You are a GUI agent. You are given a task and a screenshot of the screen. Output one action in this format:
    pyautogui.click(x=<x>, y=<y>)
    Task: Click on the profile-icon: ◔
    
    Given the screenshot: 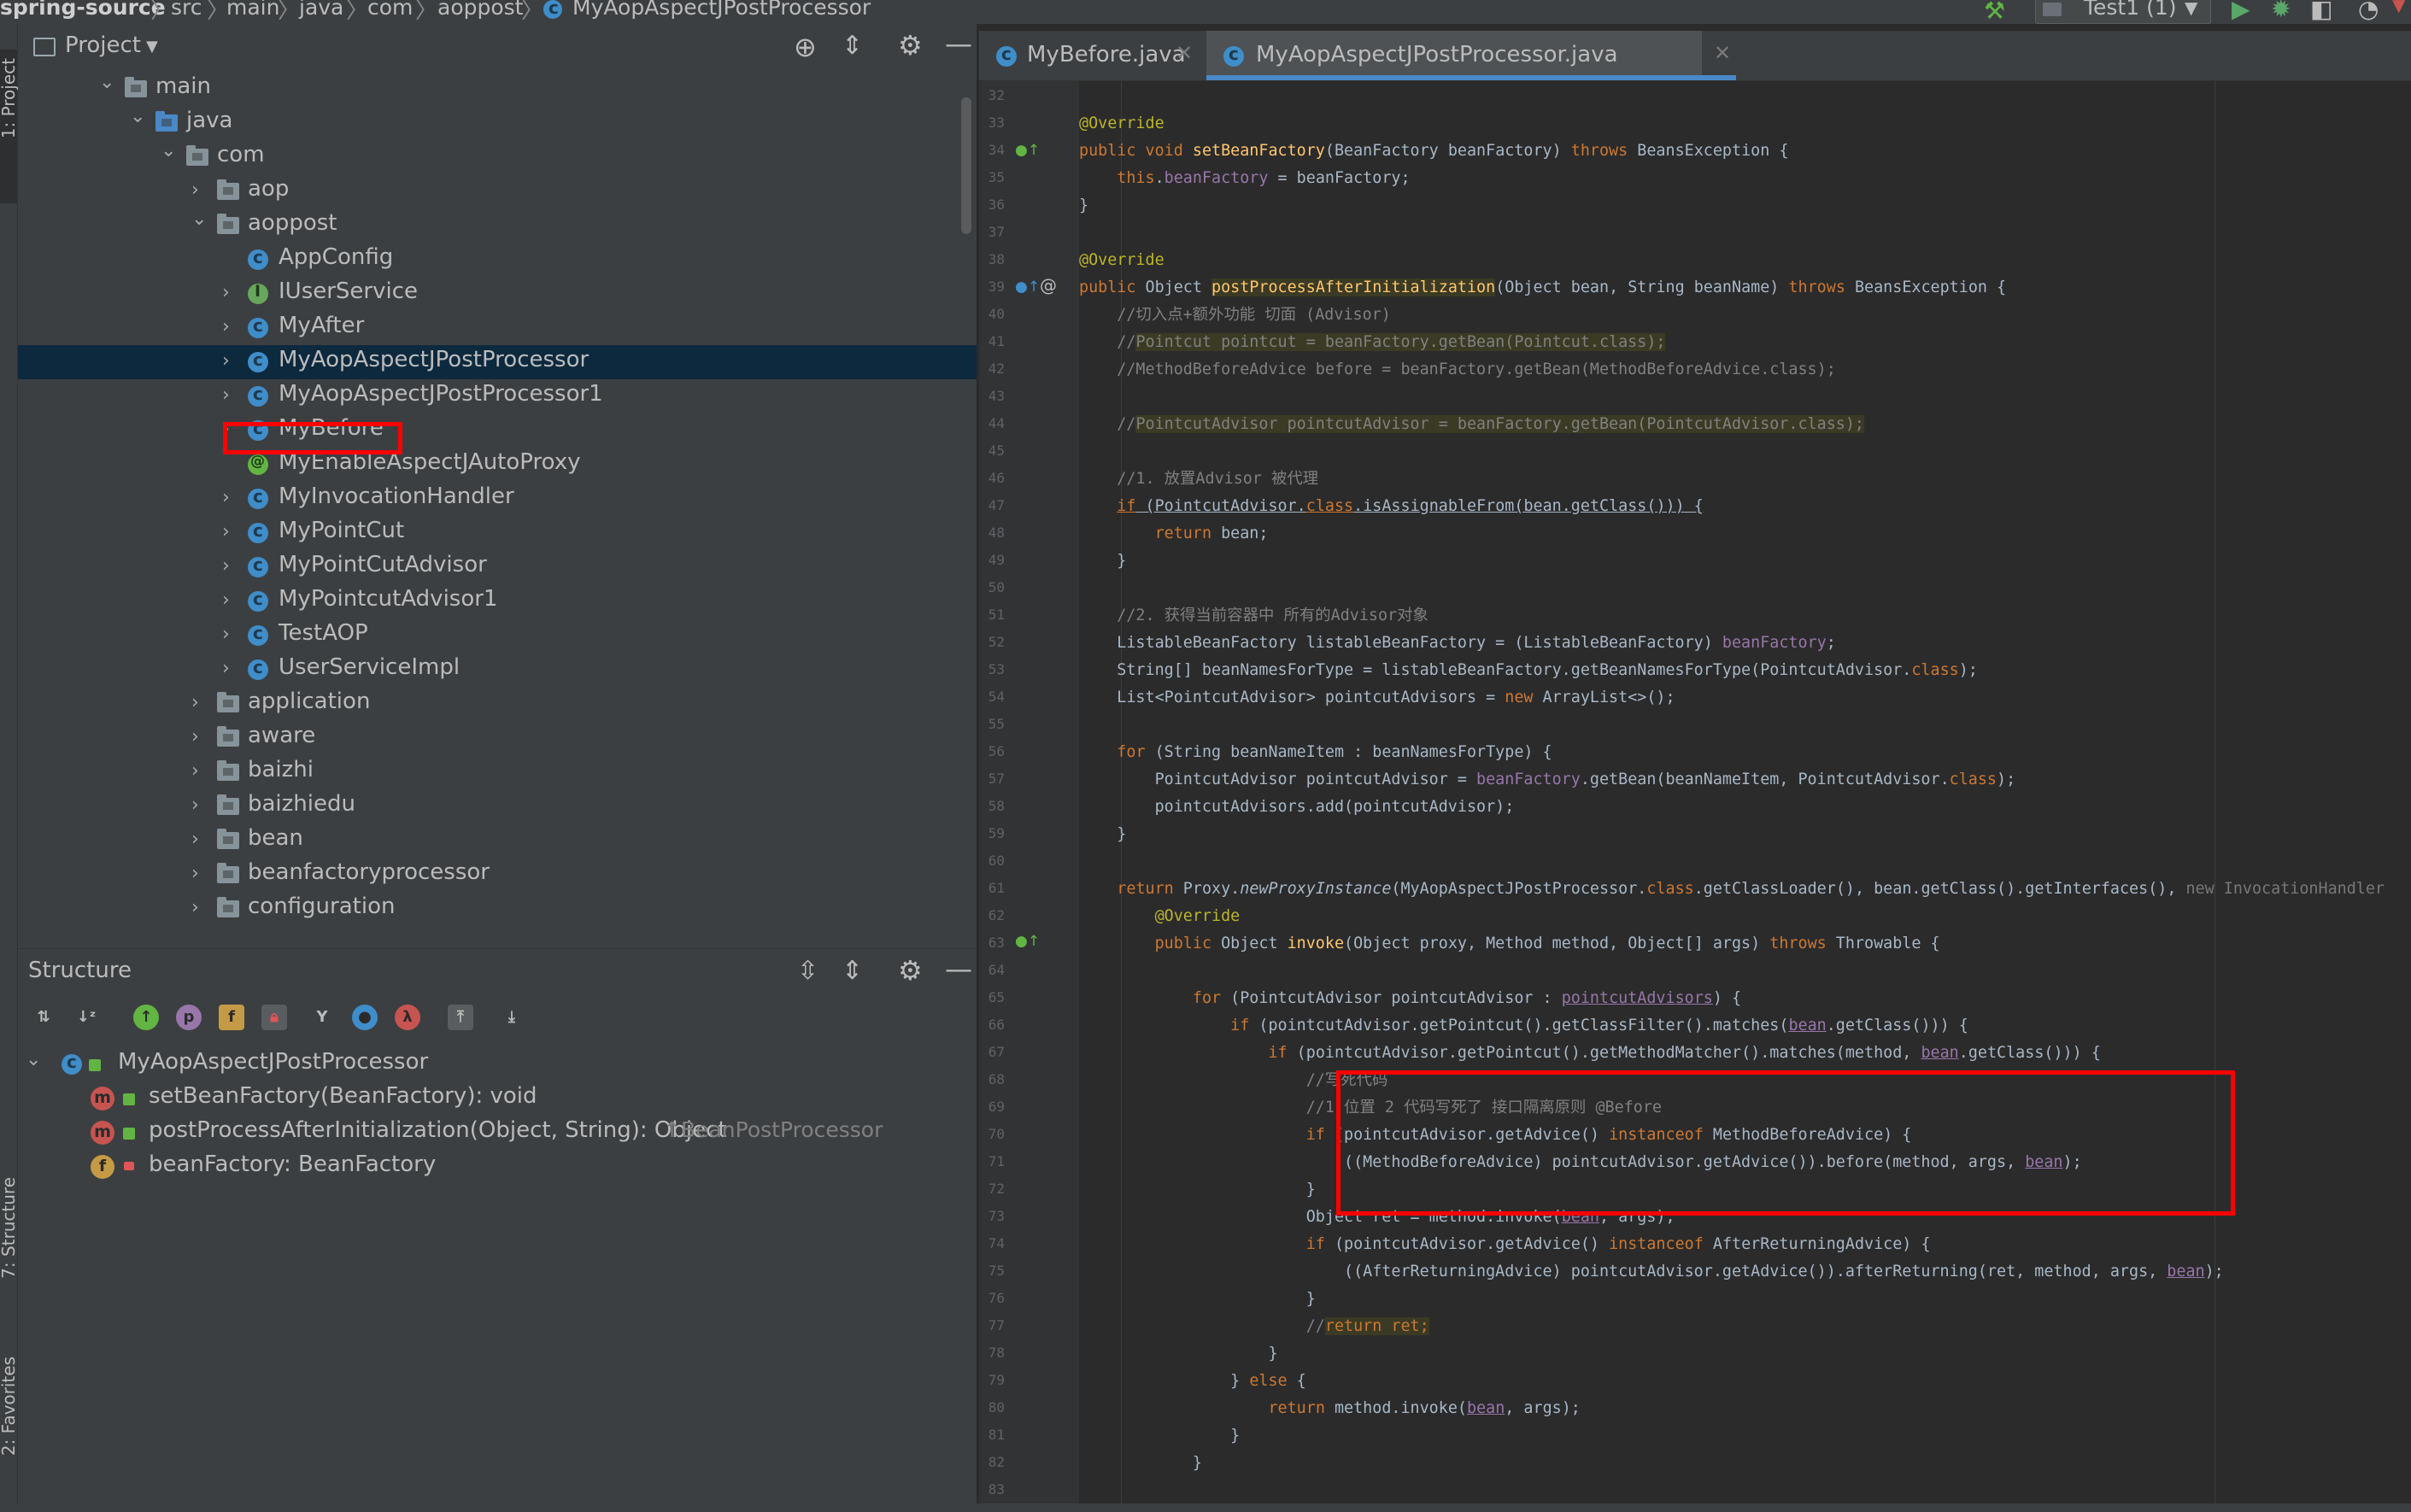 What is the action you would take?
    pyautogui.click(x=2369, y=11)
    